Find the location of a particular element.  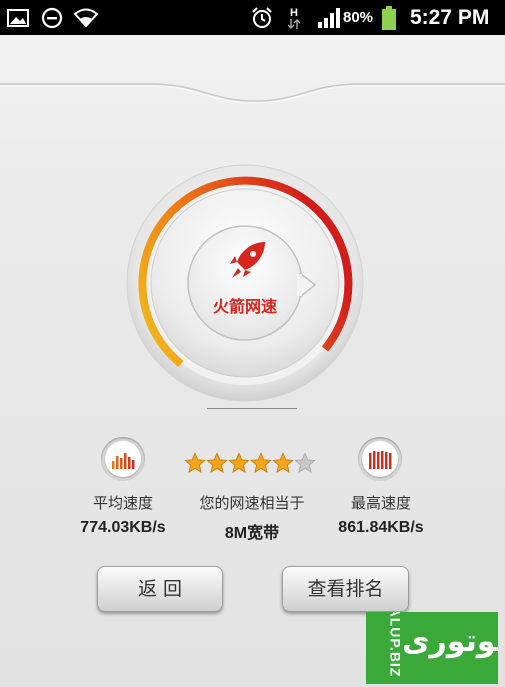

max-speed-label: 最高速度 is located at coordinates (380, 503).